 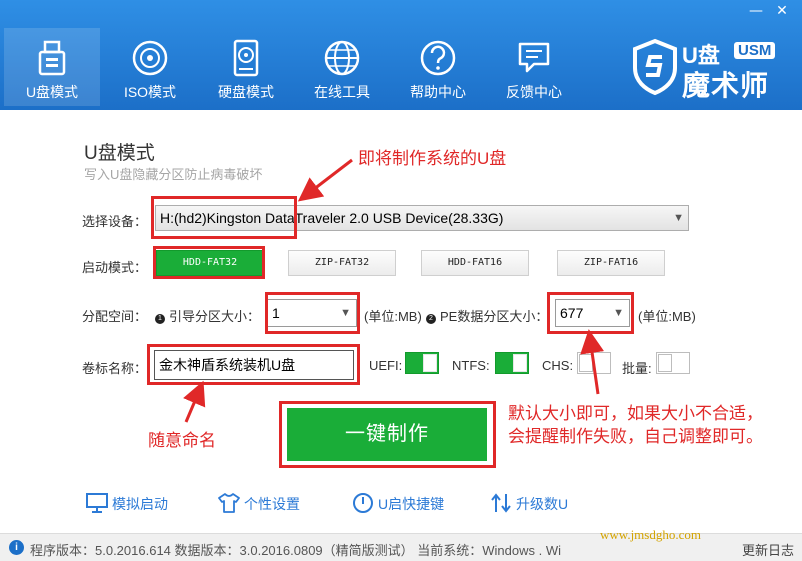 I want to click on watermark: www.jmsdgho.com, so click(x=650, y=534).